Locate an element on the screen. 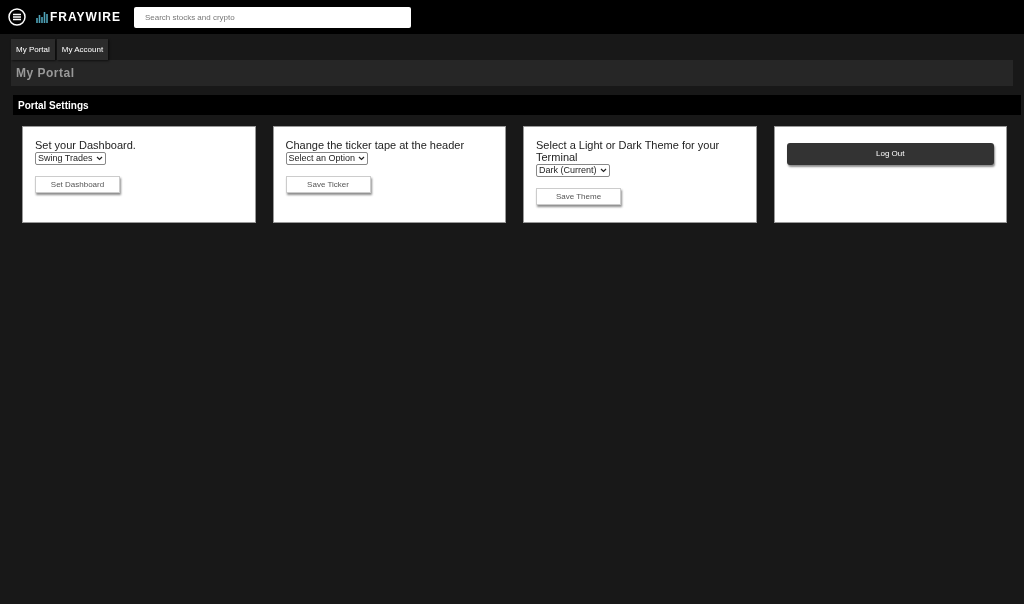 The image size is (1024, 604). action-button: Set Dashboard is located at coordinates (77, 184).